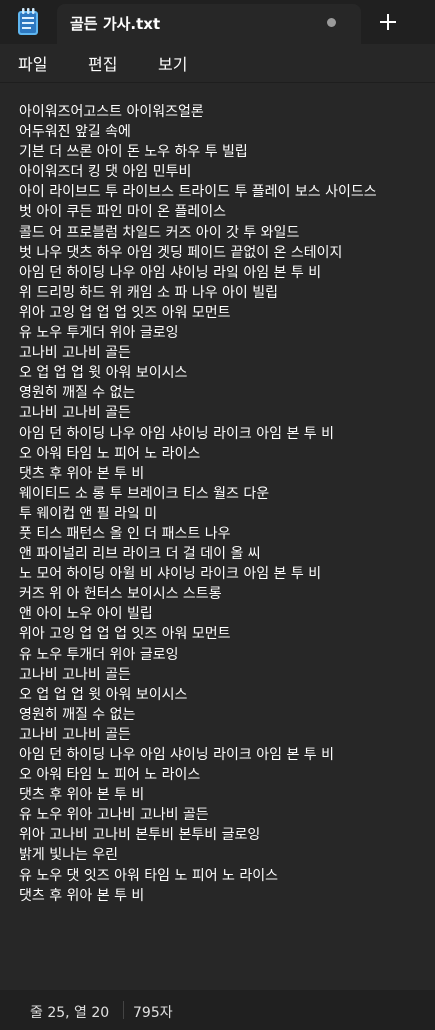 The width and height of the screenshot is (435, 1030). Describe the element at coordinates (217, 63) in the screenshot. I see `menu-bar: 파일 편집 보기` at that location.